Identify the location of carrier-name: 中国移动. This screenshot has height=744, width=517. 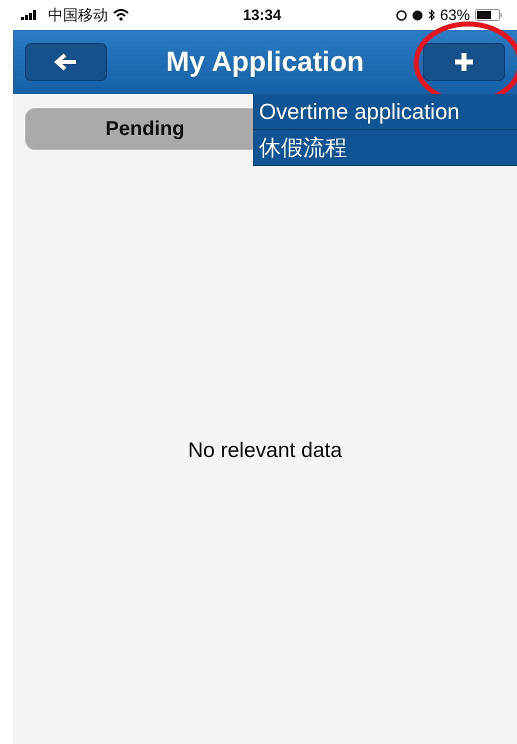
(78, 15).